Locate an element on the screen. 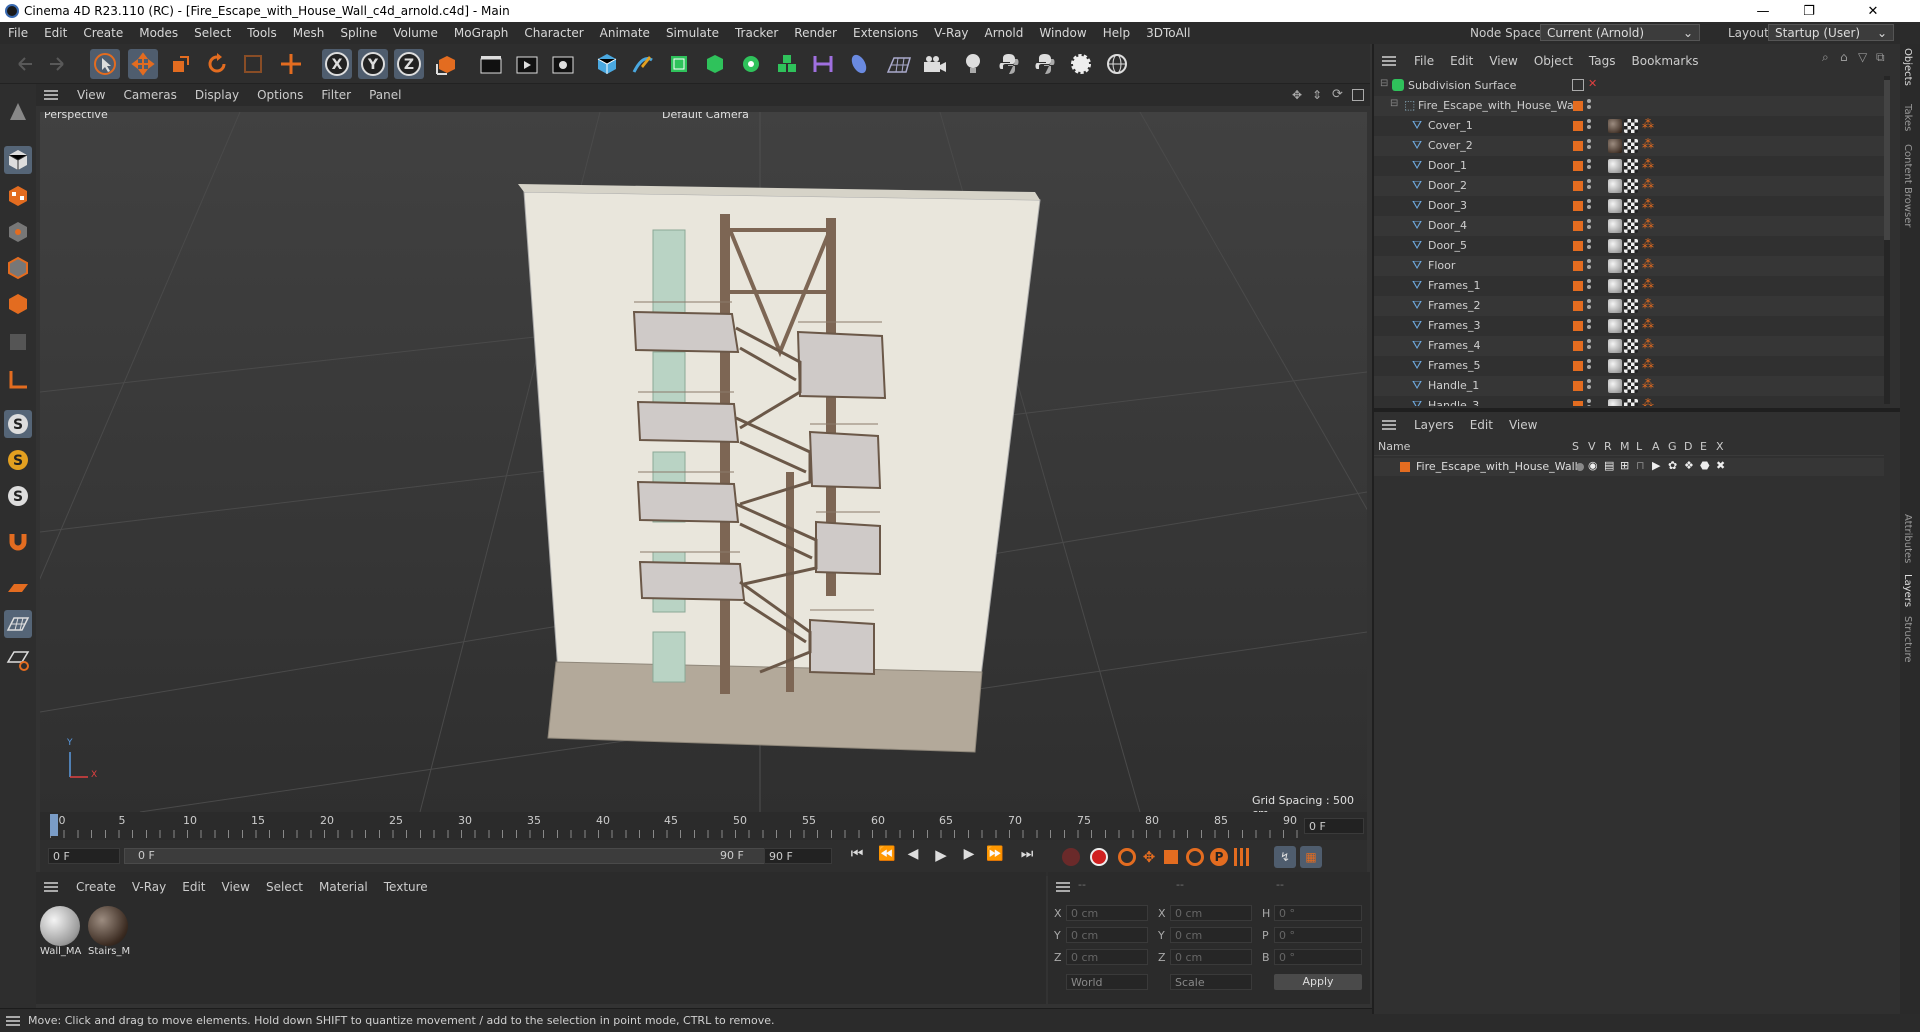 Image resolution: width=1920 pixels, height=1032 pixels. collapse-icon: ⊟ is located at coordinates (1394, 103).